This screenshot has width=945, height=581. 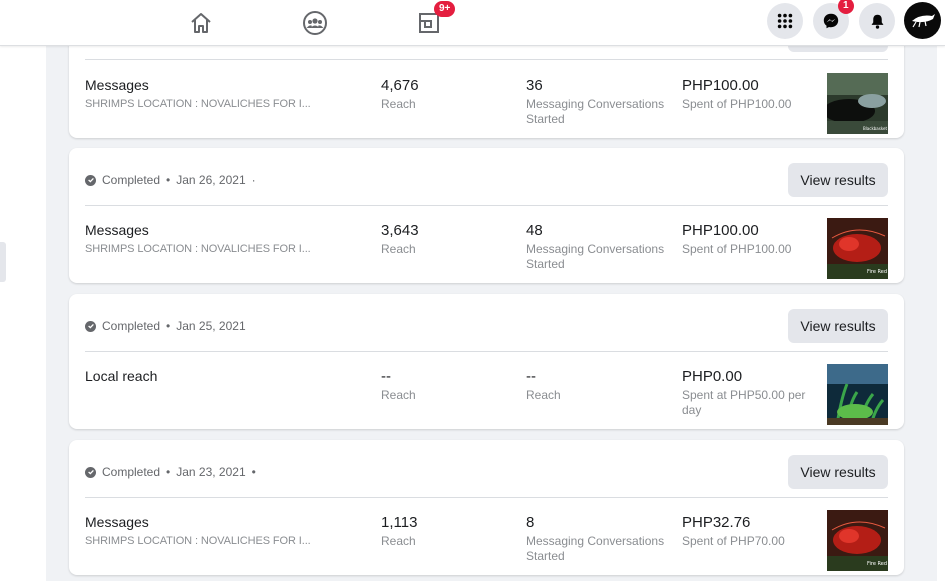 I want to click on campaign-status: Completed • Jan 26, 2021 ·, so click(x=170, y=180).